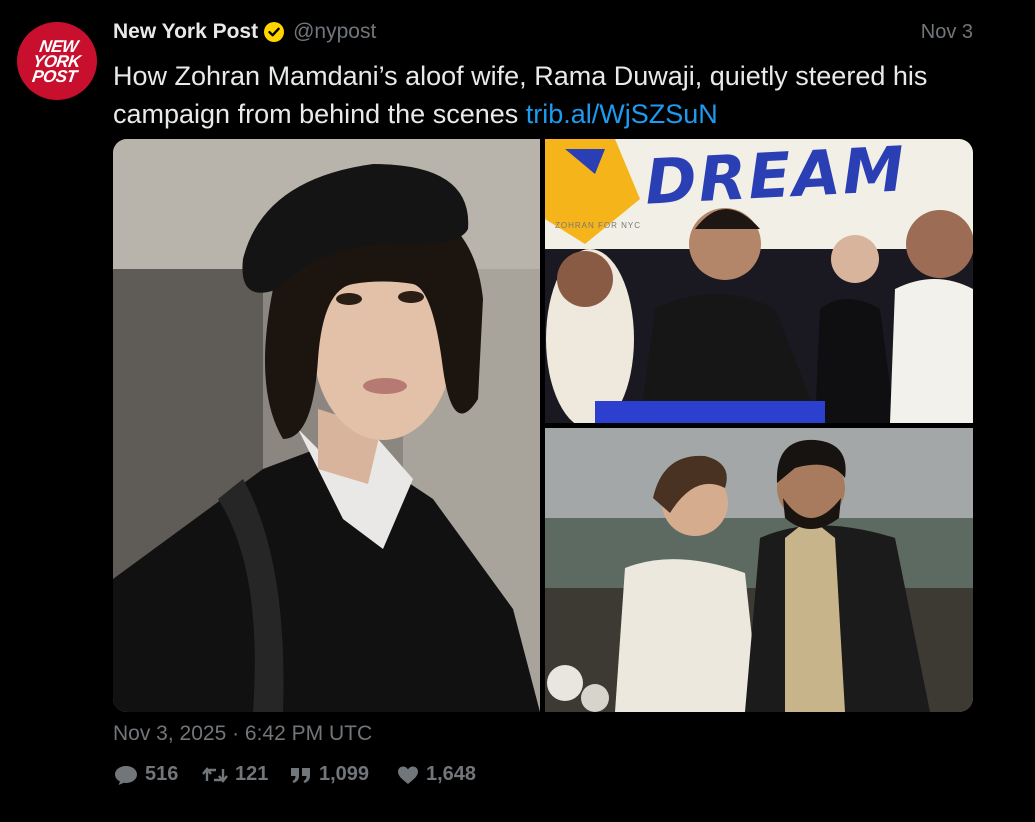  Describe the element at coordinates (126, 775) in the screenshot. I see `reply-icon` at that location.